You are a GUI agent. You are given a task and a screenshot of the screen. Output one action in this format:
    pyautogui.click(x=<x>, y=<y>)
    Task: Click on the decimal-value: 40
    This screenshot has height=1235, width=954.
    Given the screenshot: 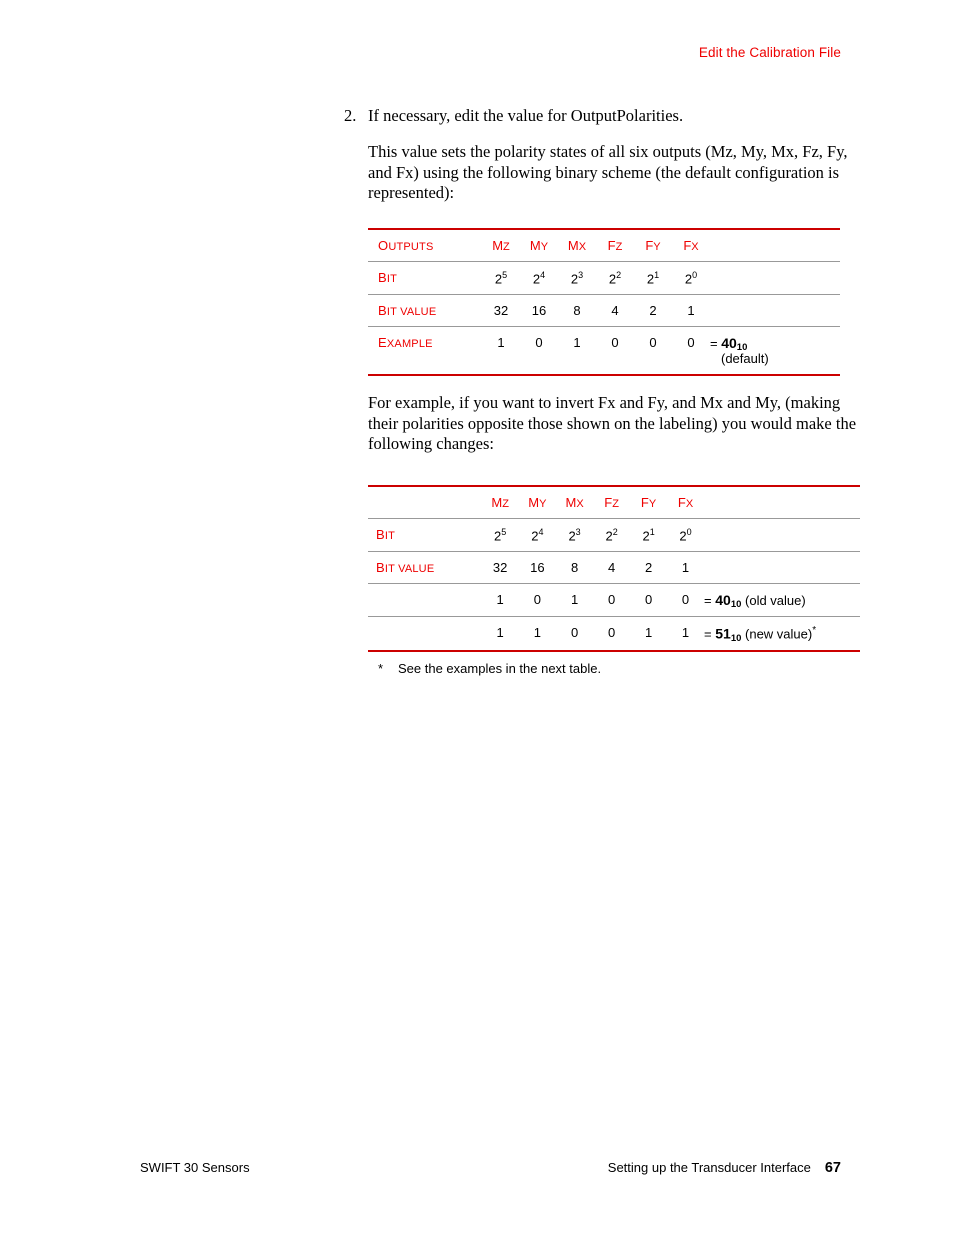 What is the action you would take?
    pyautogui.click(x=723, y=600)
    